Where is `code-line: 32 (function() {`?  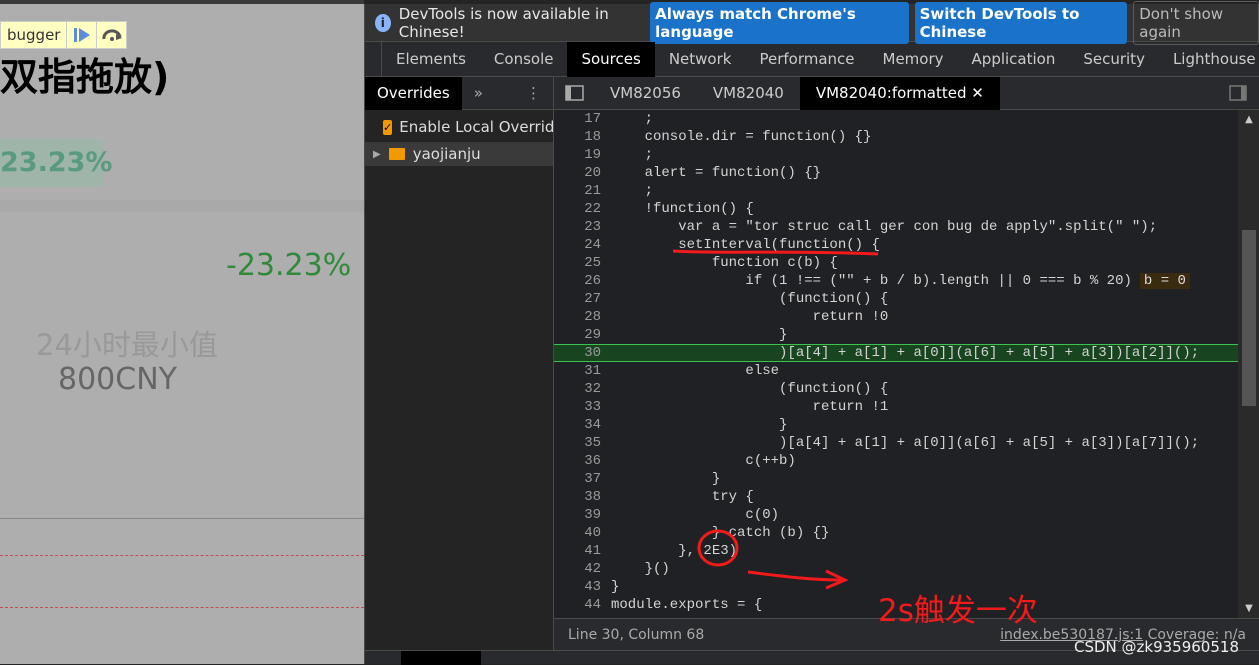 code-line: 32 (function() { is located at coordinates (896, 389).